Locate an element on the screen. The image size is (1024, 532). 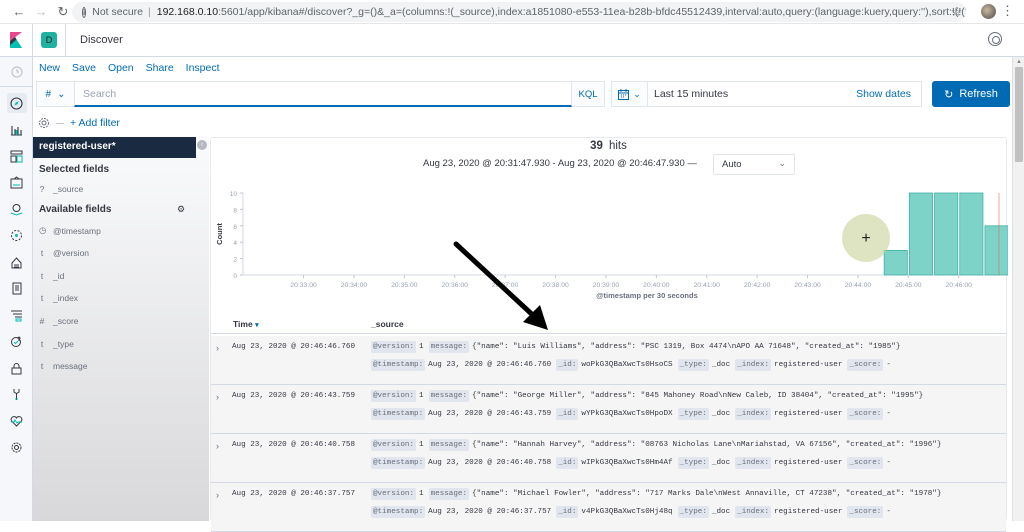
field-item: ? _source is located at coordinates (61, 189).